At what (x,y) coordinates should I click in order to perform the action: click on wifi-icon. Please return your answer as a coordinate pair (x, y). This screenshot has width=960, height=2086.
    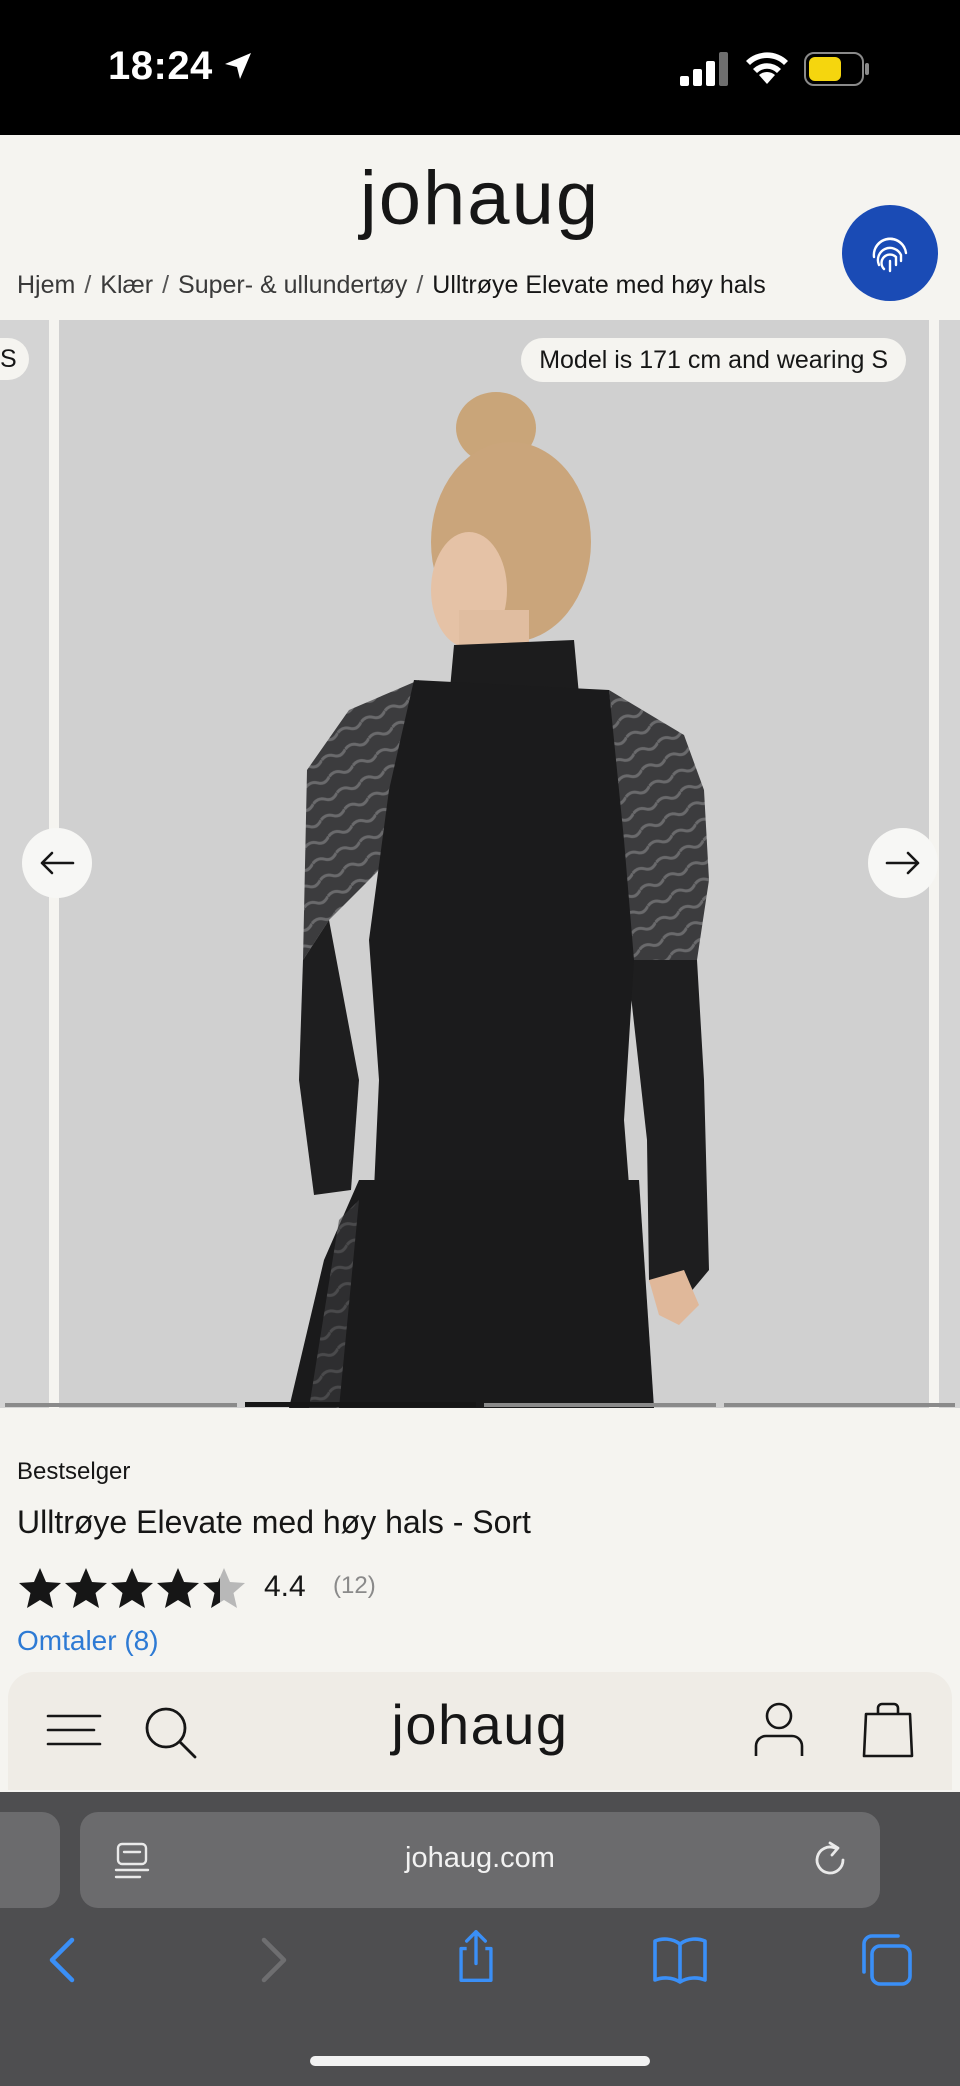
    Looking at the image, I should click on (767, 68).